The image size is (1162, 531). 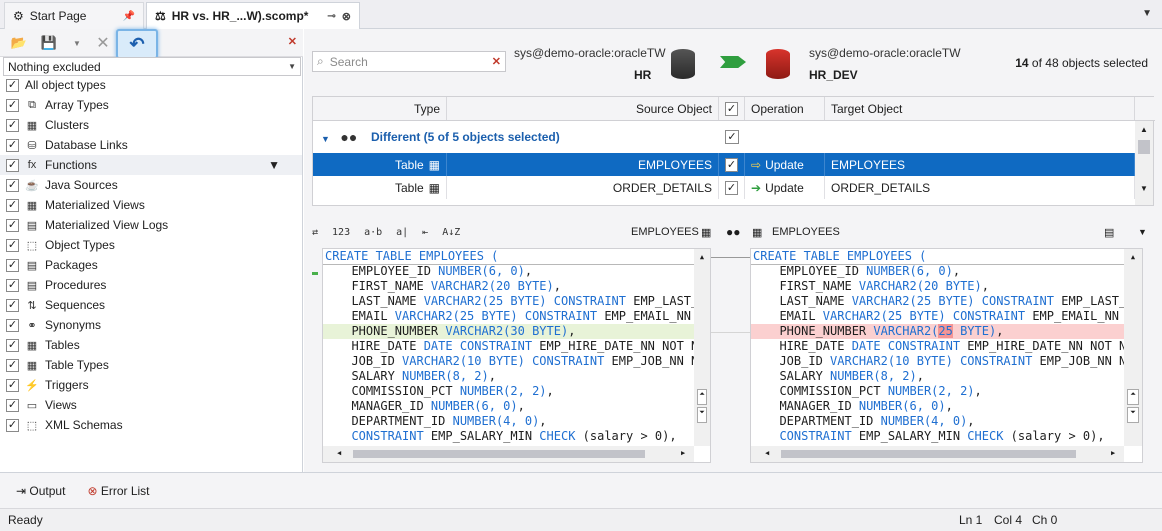 I want to click on group-checkbox: ✓, so click(x=732, y=137).